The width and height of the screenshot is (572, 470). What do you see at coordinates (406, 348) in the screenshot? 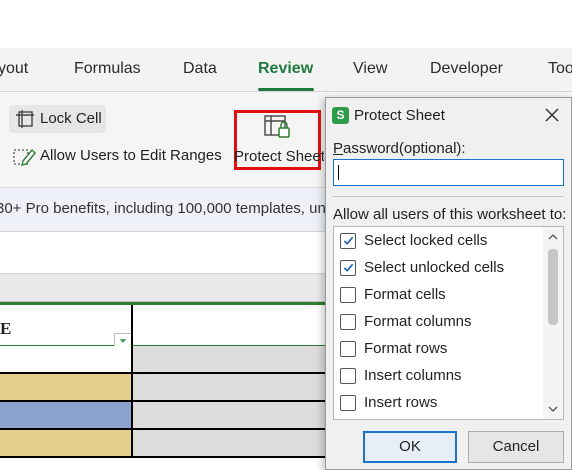
I see `permission-label: Format rows` at bounding box center [406, 348].